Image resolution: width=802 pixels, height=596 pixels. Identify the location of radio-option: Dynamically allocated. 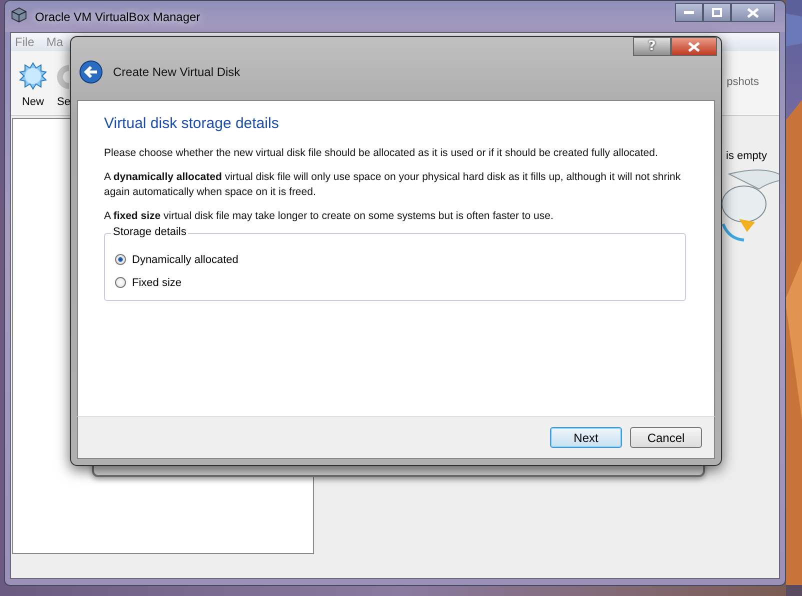
(395, 259).